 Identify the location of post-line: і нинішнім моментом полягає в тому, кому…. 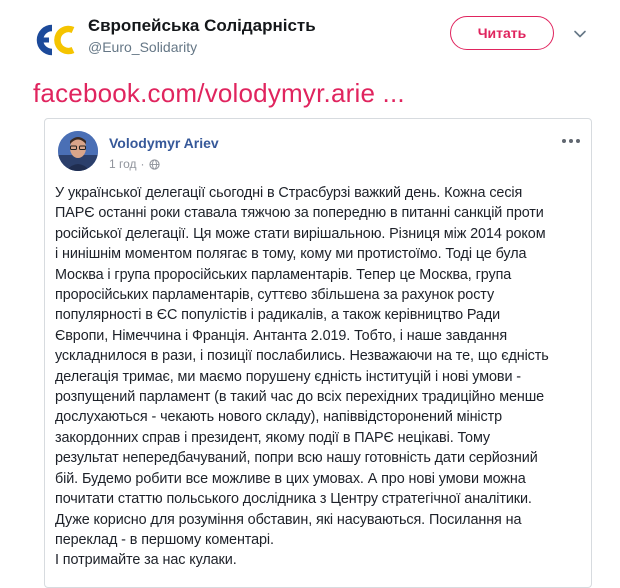
(291, 254).